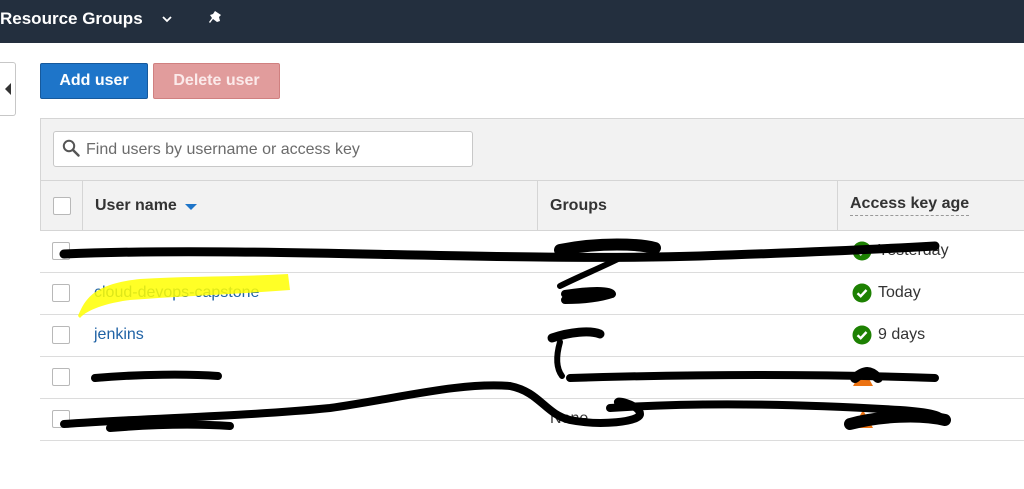 This screenshot has width=1024, height=489. I want to click on column-header-user-name: User name, so click(310, 205).